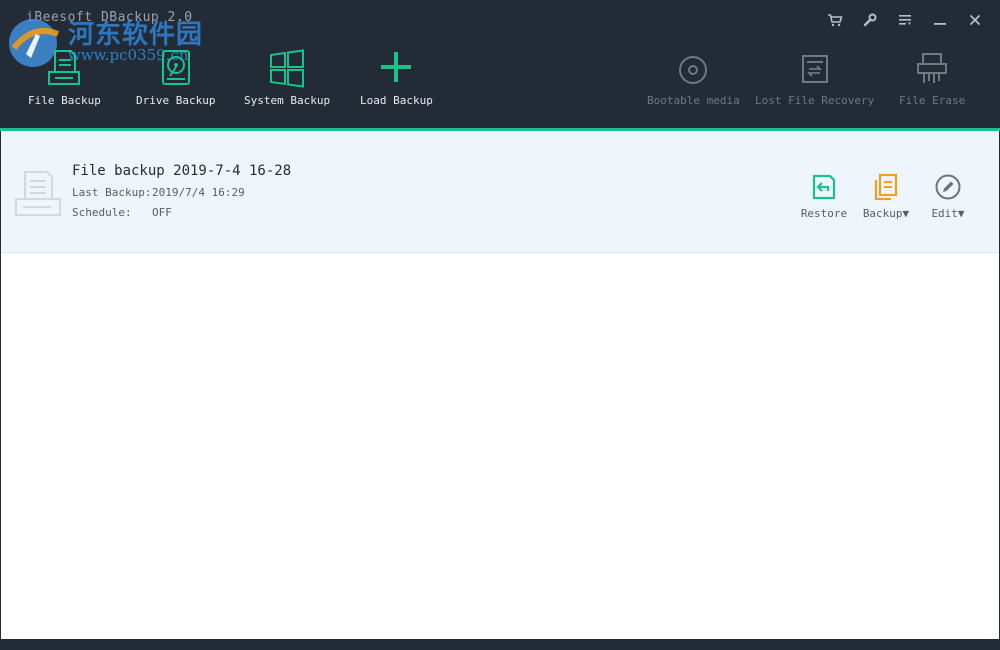  I want to click on file-backup-button: File Backup, so click(64, 76).